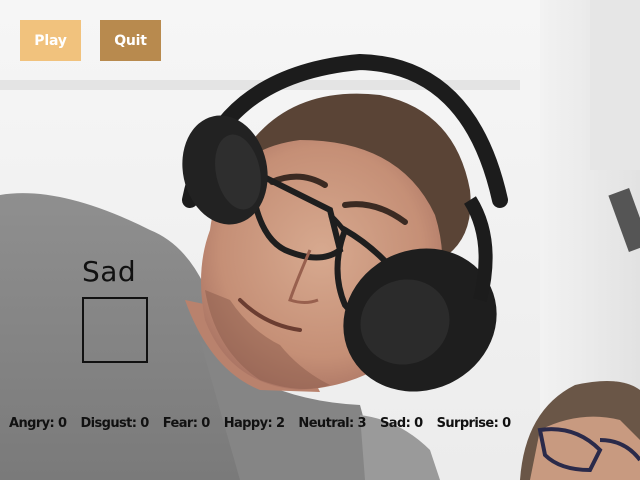  What do you see at coordinates (109, 271) in the screenshot?
I see `detected-emotion-label: Sad` at bounding box center [109, 271].